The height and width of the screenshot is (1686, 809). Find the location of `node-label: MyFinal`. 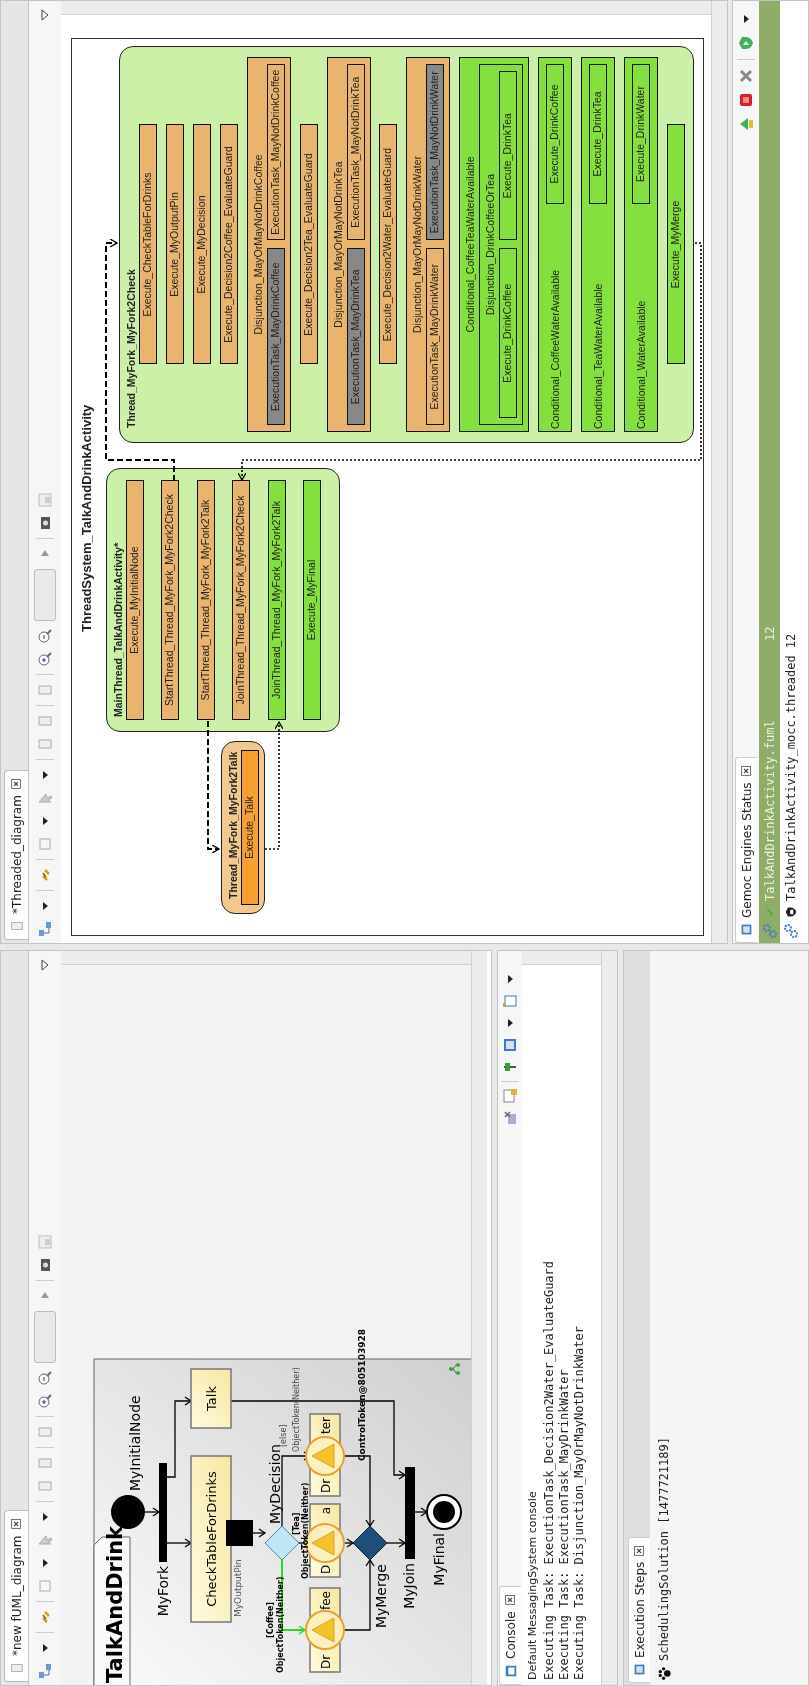

node-label: MyFinal is located at coordinates (439, 1559).